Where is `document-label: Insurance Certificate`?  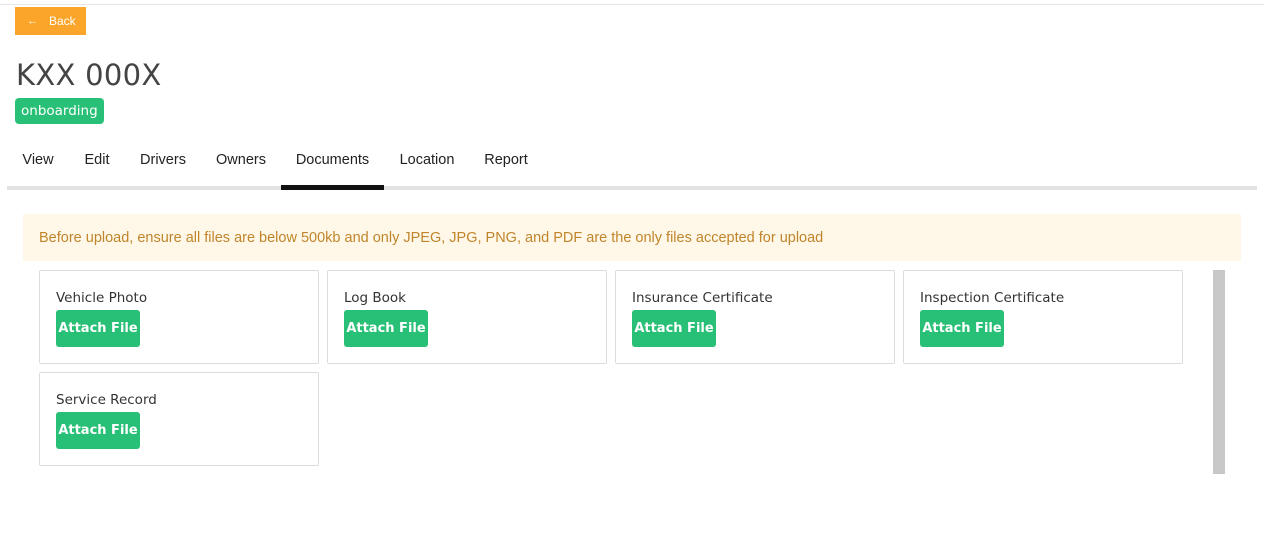 document-label: Insurance Certificate is located at coordinates (702, 298).